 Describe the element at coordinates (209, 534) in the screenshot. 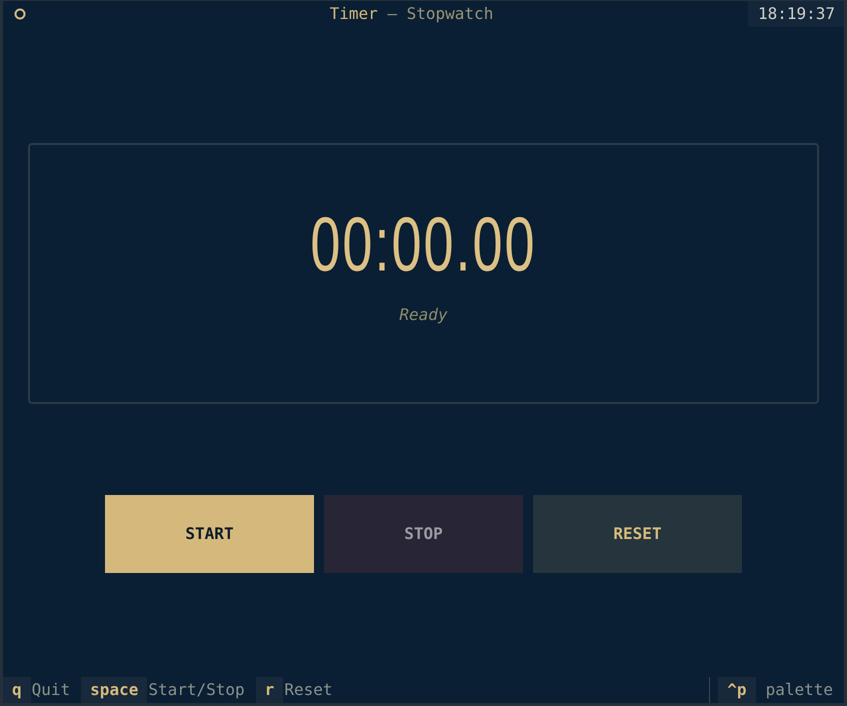

I see `timer-button: START` at that location.